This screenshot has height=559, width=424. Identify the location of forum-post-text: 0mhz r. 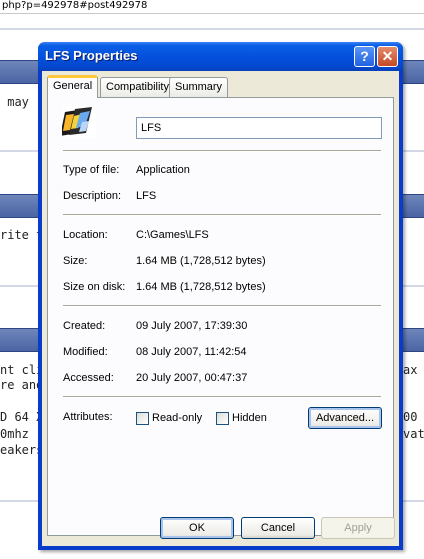
(22, 434).